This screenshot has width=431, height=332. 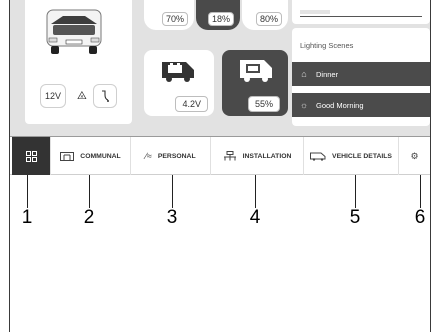 I want to click on gear-icon: ⚙, so click(x=414, y=155).